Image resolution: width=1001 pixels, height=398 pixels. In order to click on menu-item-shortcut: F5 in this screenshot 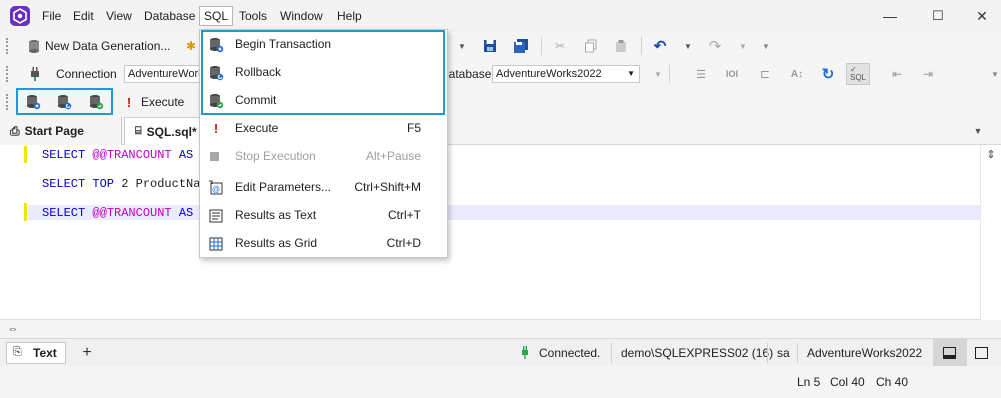, I will do `click(413, 128)`.